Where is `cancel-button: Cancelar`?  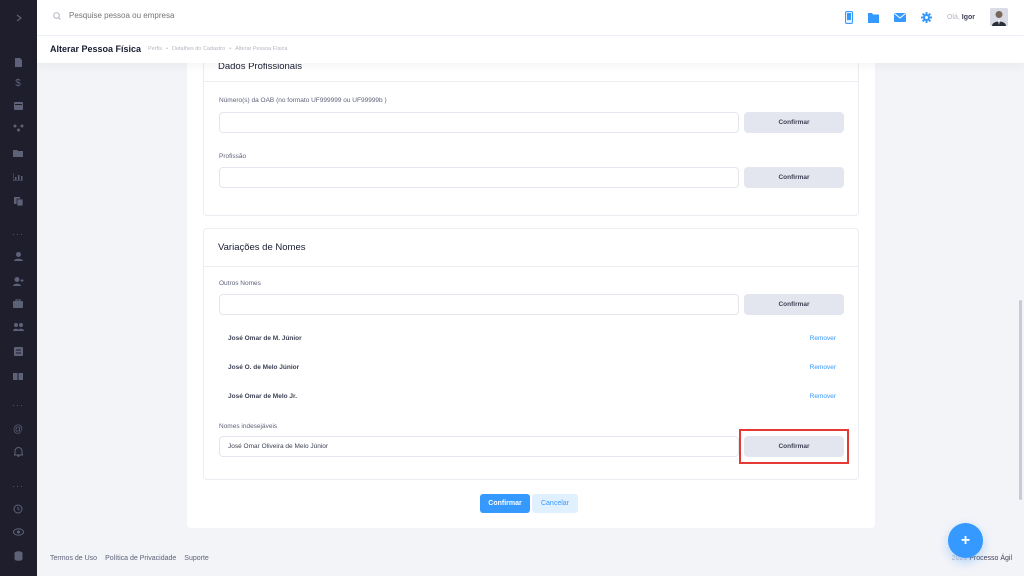 cancel-button: Cancelar is located at coordinates (555, 503).